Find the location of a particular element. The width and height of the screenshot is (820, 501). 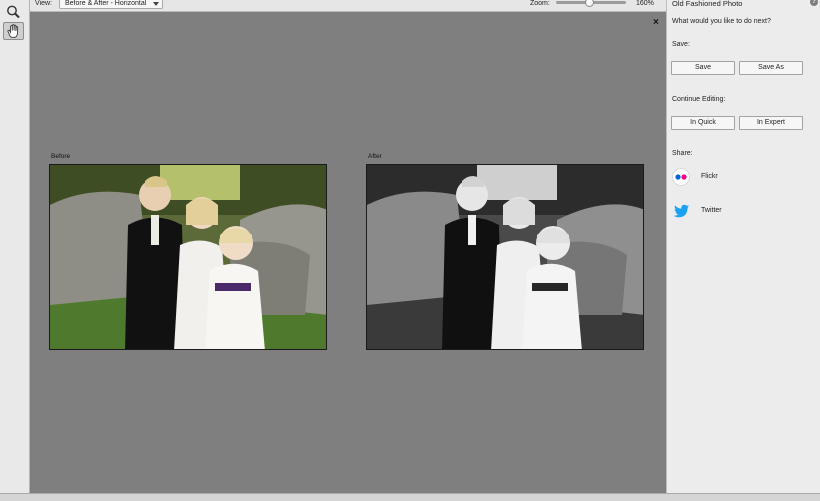

share-heading: Share: is located at coordinates (682, 153).